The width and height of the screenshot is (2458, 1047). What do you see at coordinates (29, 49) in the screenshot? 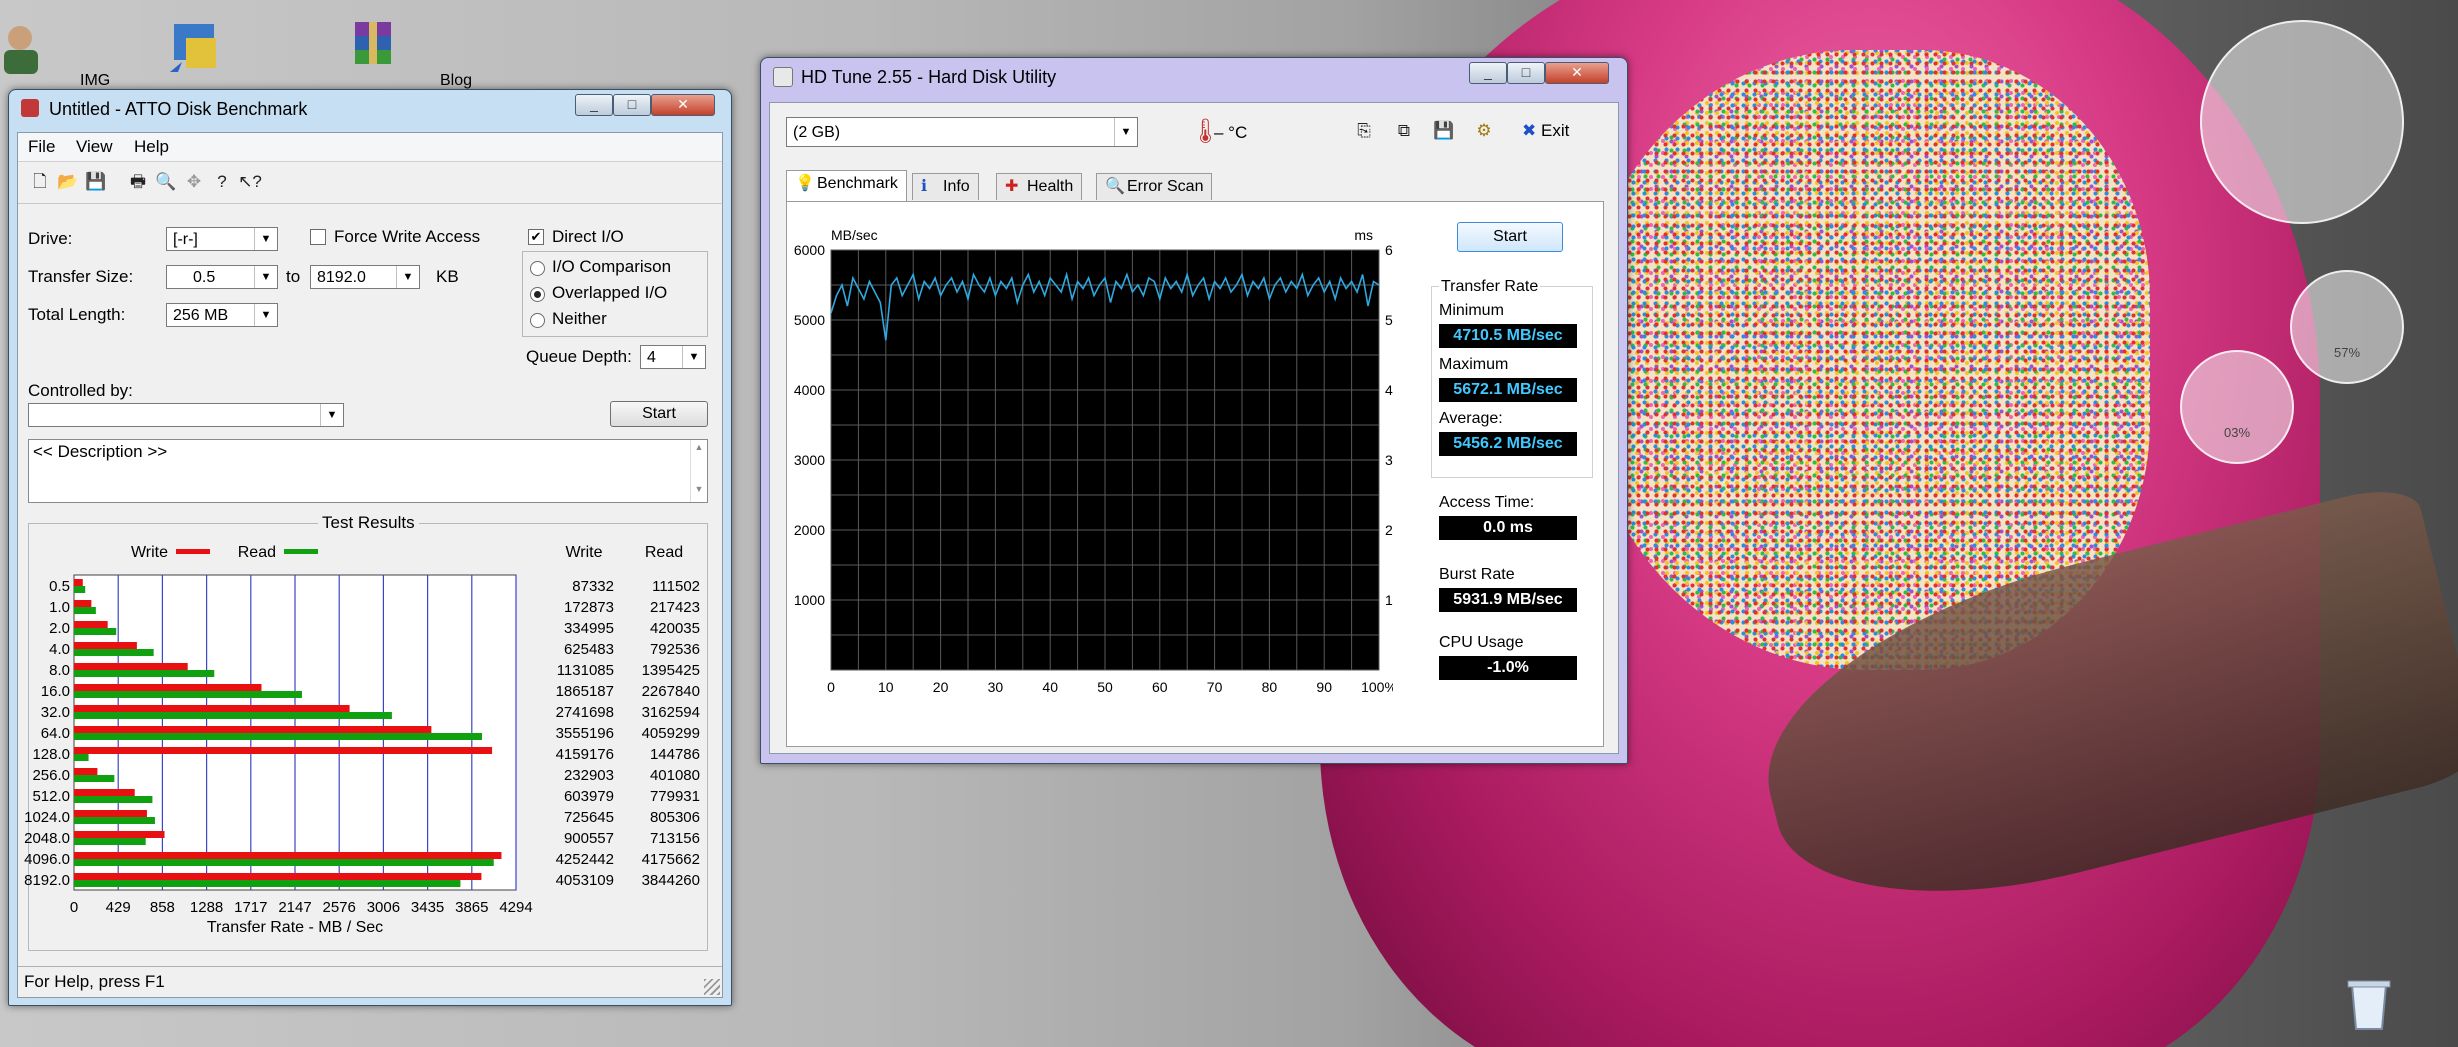
I see `user-folder-icon` at bounding box center [29, 49].